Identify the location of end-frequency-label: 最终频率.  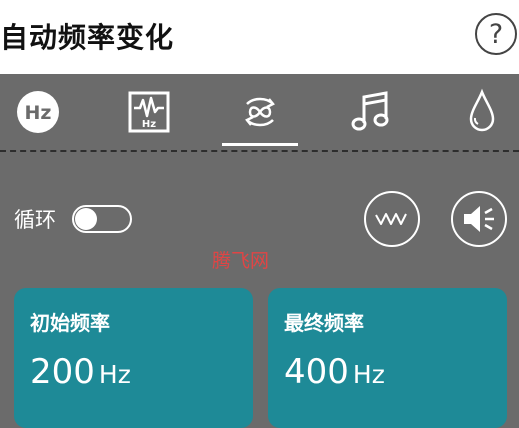
(324, 323).